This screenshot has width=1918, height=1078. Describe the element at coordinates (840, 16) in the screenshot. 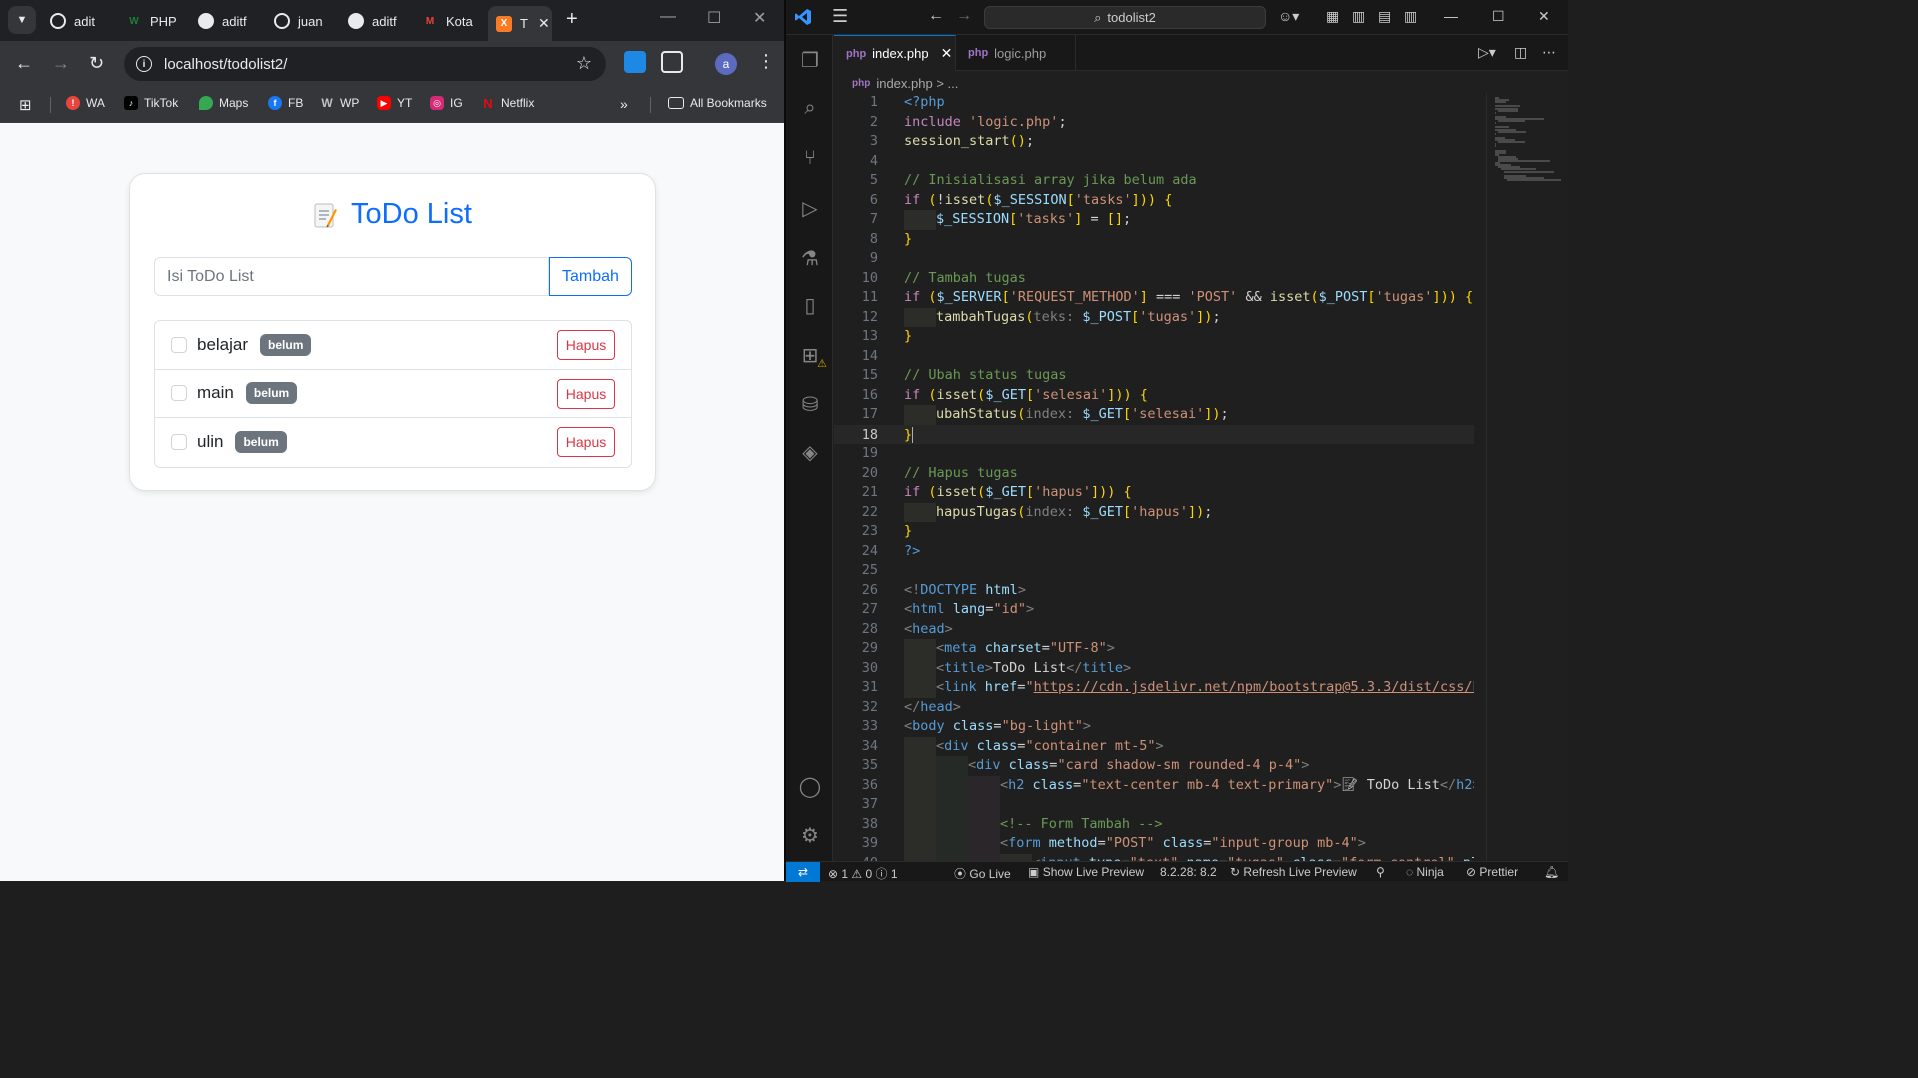

I see `hamburger-menu-icon: ☰` at that location.